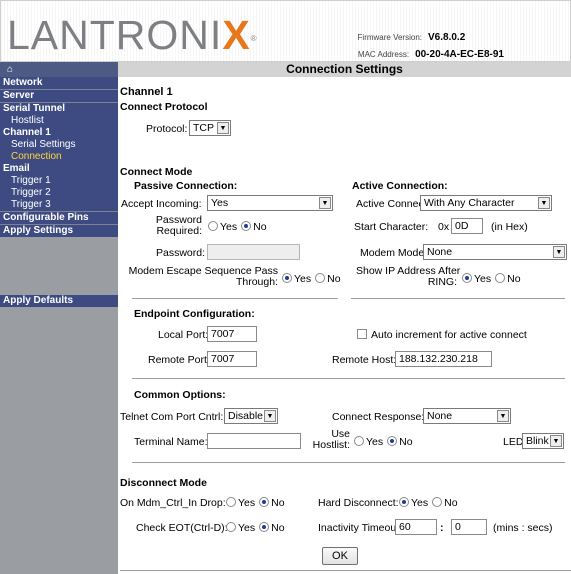 Image resolution: width=571 pixels, height=574 pixels. What do you see at coordinates (59, 301) in the screenshot?
I see `sidebar-item-apply-defaults: Apply Defaults` at bounding box center [59, 301].